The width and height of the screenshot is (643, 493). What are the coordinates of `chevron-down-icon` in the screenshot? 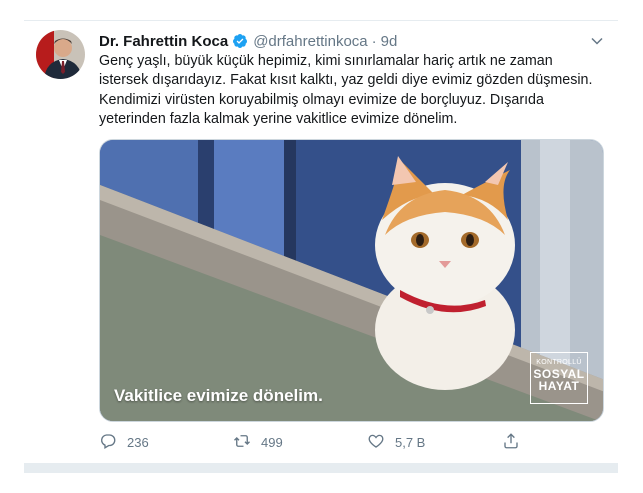 It's located at (597, 41).